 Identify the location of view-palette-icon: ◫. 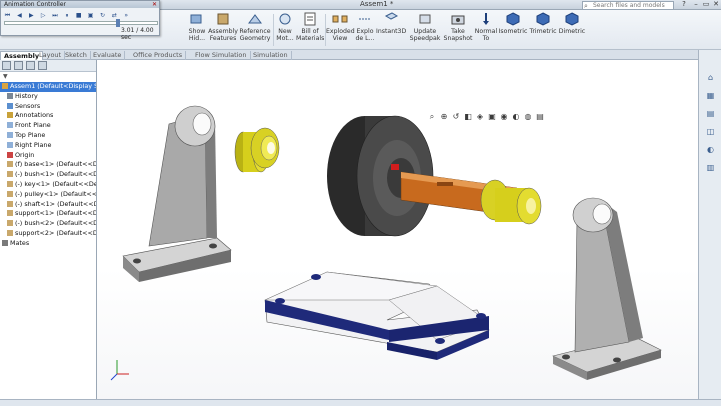
(710, 131).